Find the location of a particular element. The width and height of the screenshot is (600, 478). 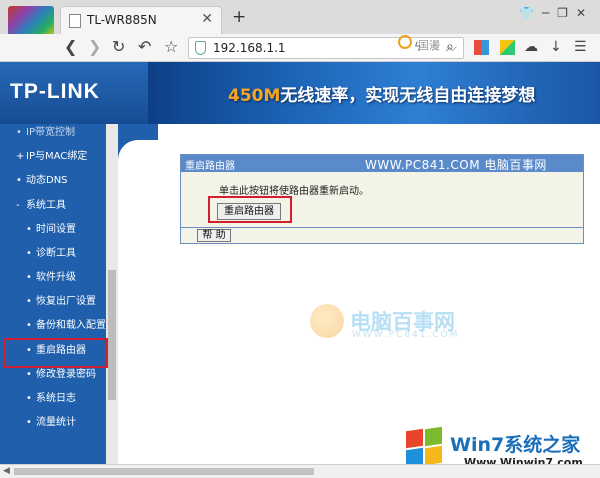

sidebar-item: • 修改登录密码 is located at coordinates (53, 375).